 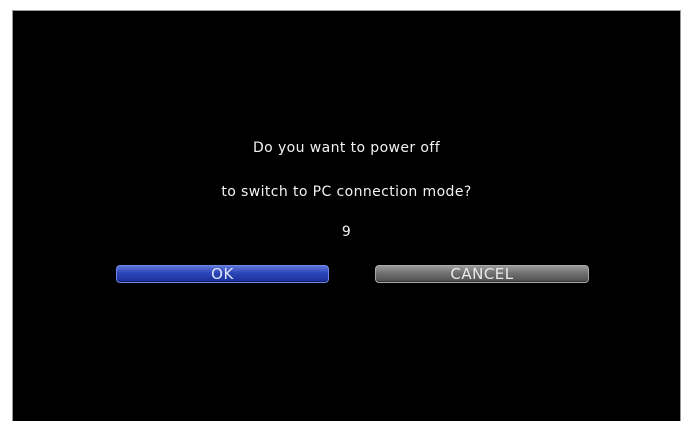 I want to click on cancel-button: CANCEL, so click(x=482, y=274).